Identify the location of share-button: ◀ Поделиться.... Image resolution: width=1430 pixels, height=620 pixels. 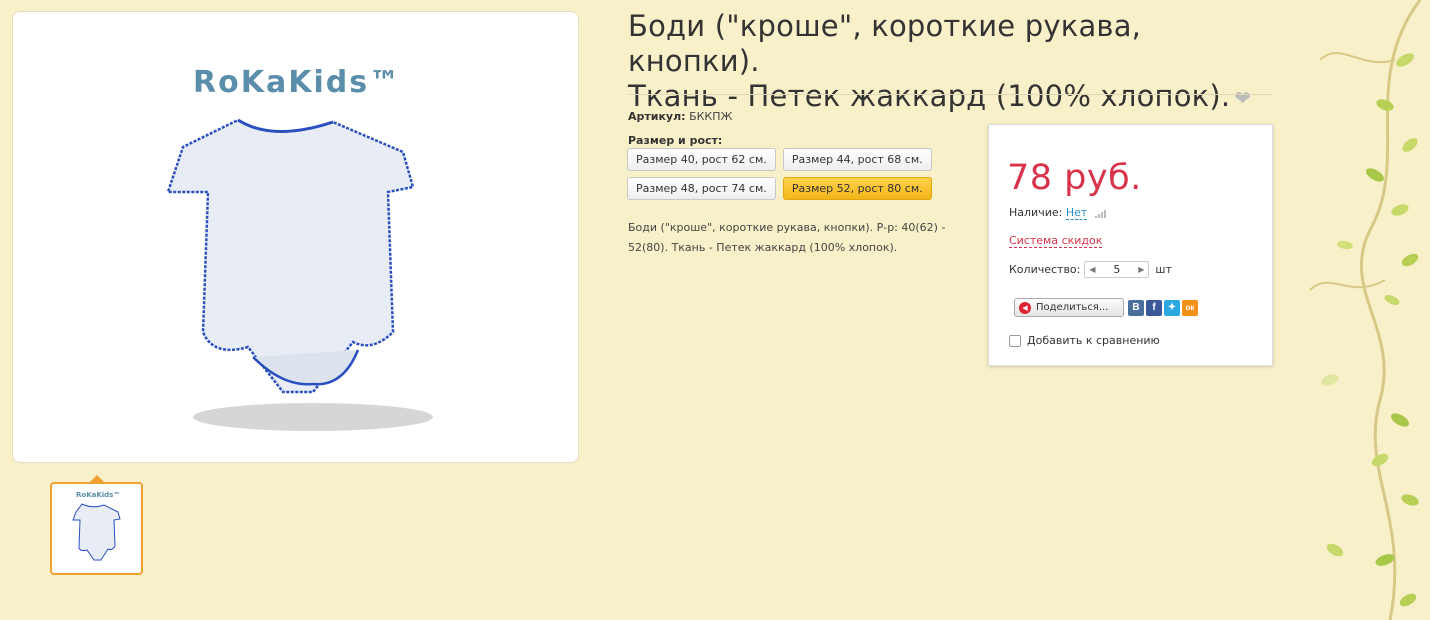
(1069, 307).